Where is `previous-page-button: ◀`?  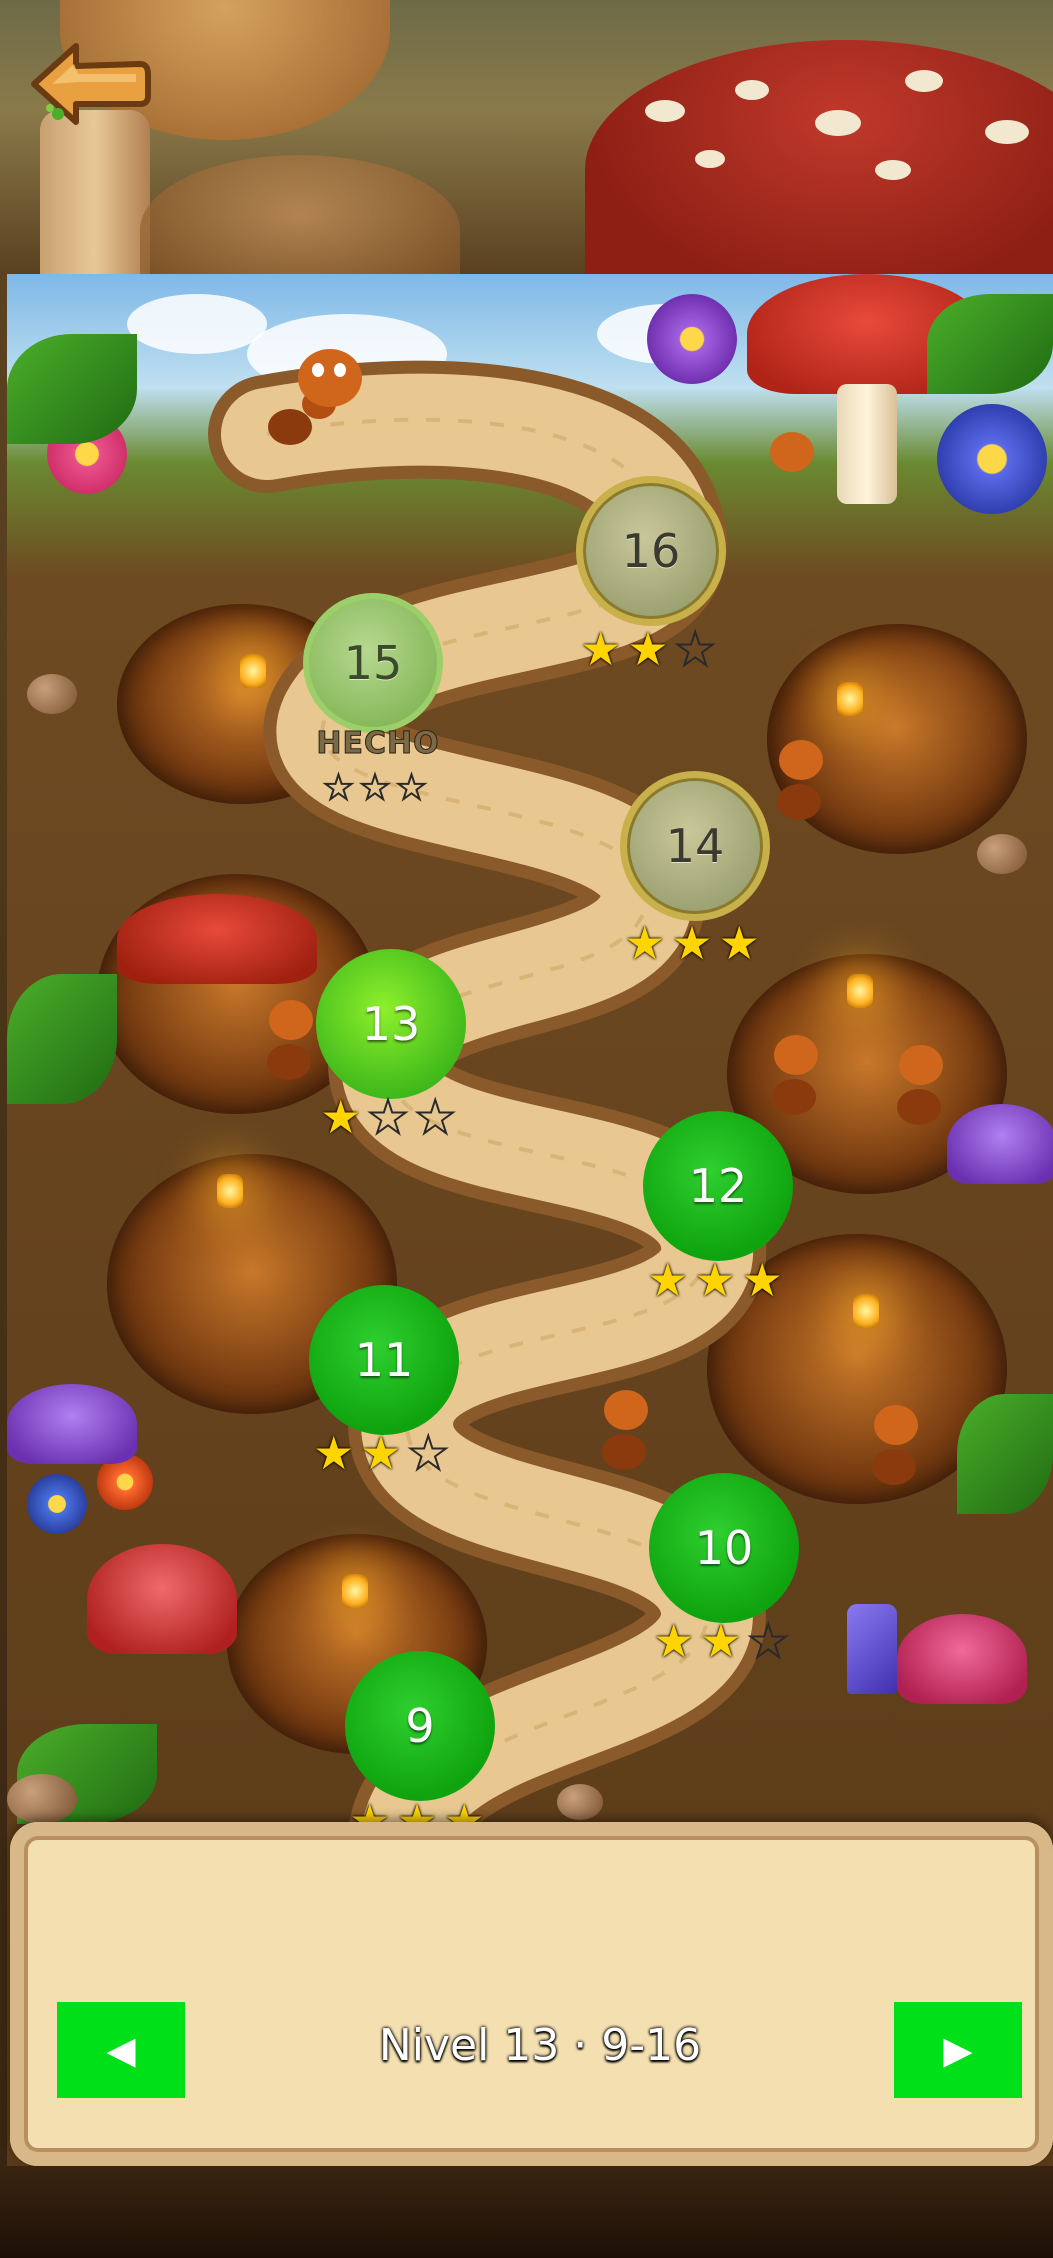 previous-page-button: ◀ is located at coordinates (121, 2050).